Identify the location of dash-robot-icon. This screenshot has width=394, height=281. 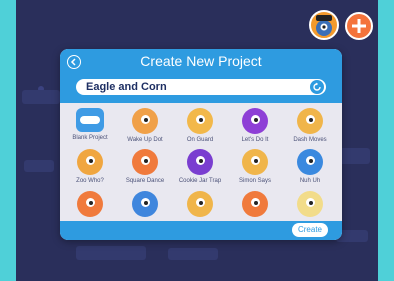
(145, 204).